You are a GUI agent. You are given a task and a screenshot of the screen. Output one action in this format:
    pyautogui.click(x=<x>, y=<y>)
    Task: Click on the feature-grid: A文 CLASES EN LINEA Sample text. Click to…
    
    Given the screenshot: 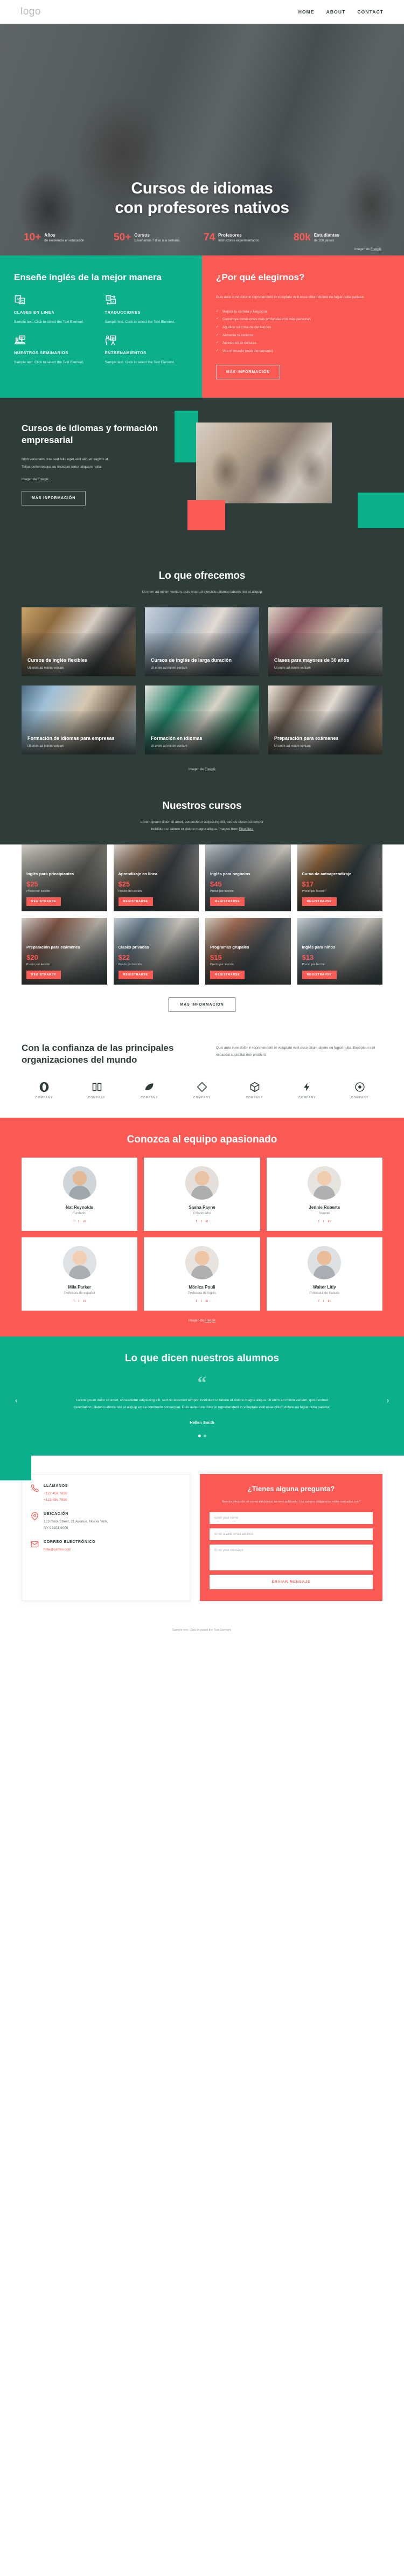 What is the action you would take?
    pyautogui.click(x=101, y=330)
    